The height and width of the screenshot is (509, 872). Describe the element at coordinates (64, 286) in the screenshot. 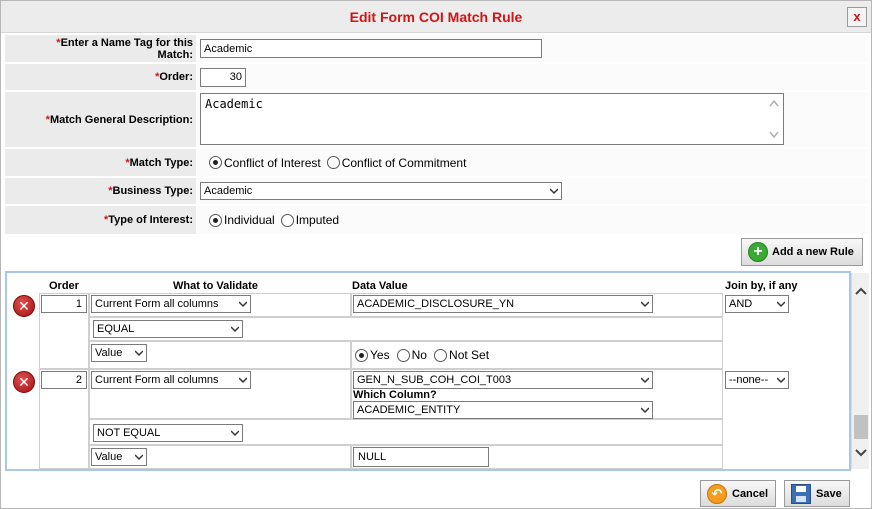

I see `order-header: Order` at that location.